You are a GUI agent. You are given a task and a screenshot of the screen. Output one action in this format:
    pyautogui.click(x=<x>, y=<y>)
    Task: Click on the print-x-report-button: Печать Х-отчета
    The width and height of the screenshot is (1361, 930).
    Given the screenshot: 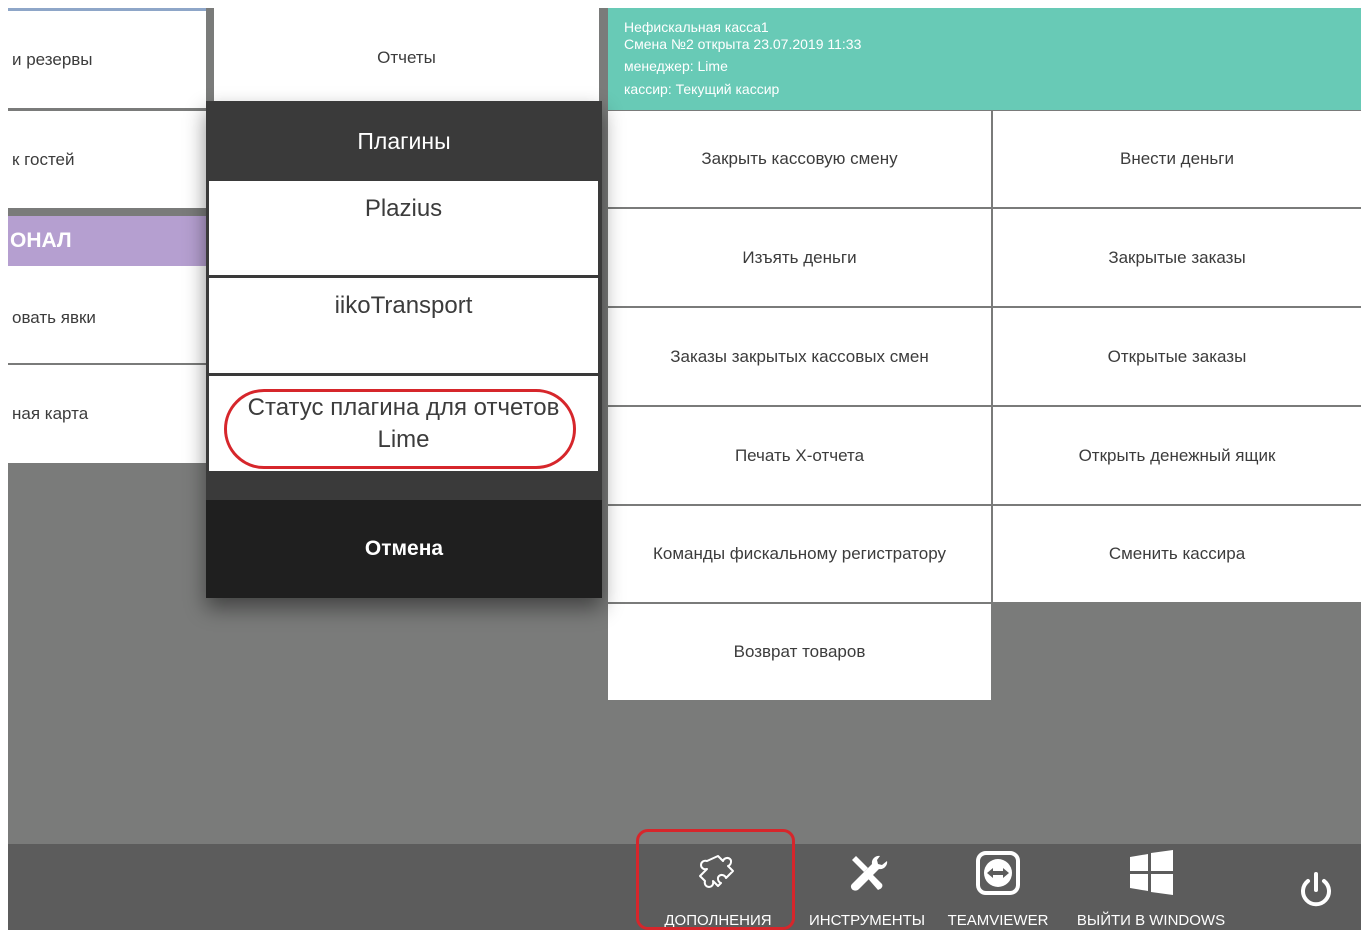 What is the action you would take?
    pyautogui.click(x=799, y=455)
    